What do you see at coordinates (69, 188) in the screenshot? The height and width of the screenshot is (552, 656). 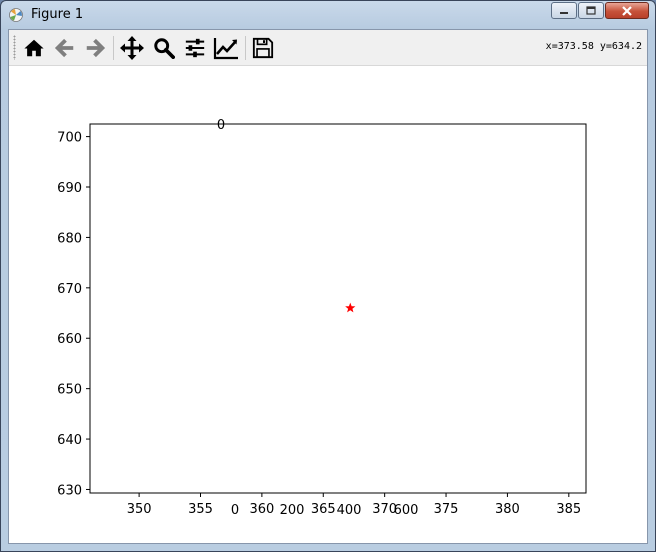 I see `y-tick-label: 690` at bounding box center [69, 188].